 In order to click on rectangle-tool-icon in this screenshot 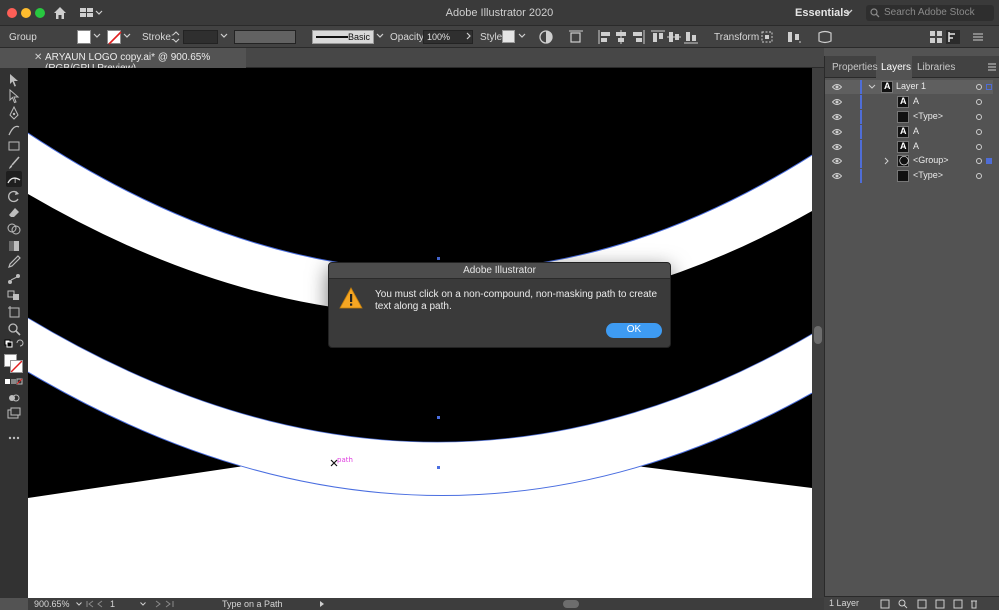, I will do `click(14, 146)`.